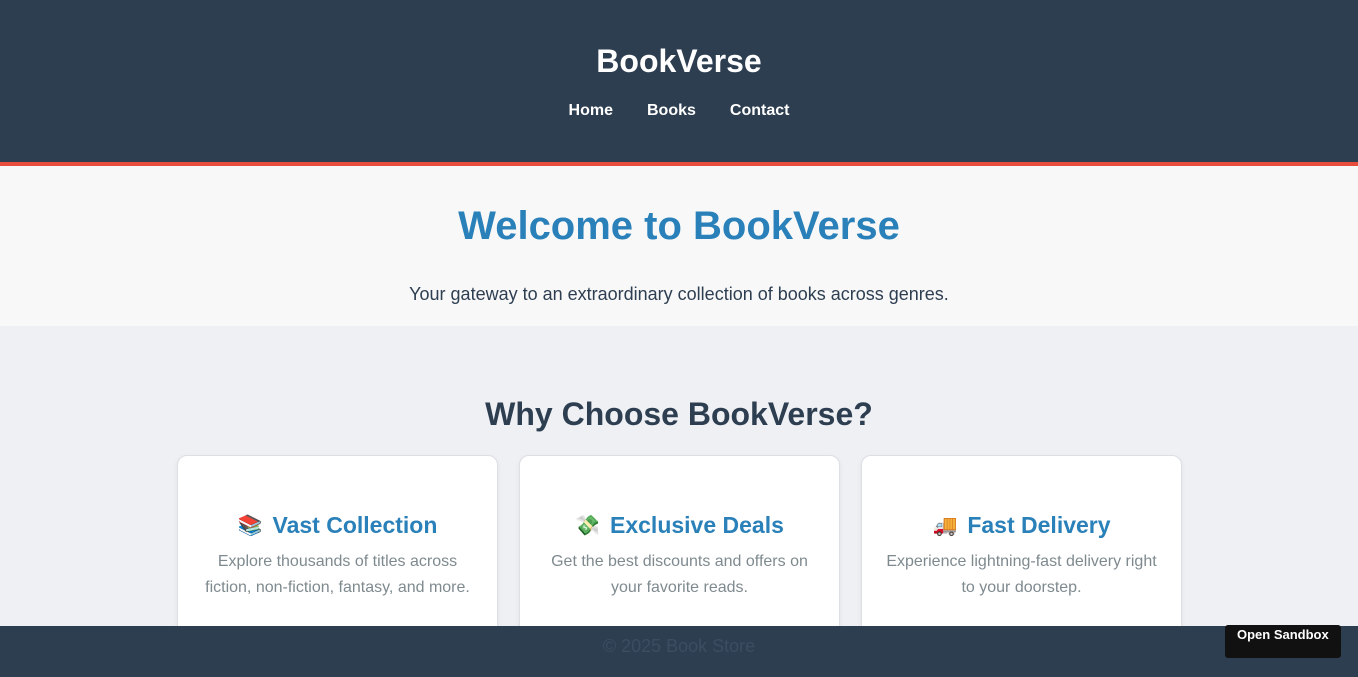 Image resolution: width=1358 pixels, height=677 pixels. Describe the element at coordinates (591, 111) in the screenshot. I see `nav-link-home: Home` at that location.